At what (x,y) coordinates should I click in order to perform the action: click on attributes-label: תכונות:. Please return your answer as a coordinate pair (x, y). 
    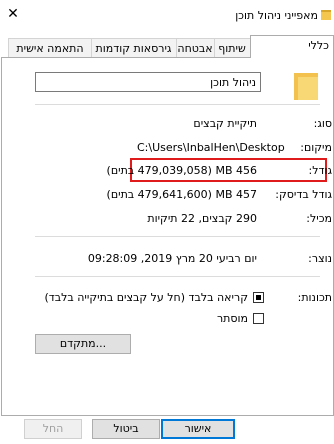
    Looking at the image, I should click on (314, 297).